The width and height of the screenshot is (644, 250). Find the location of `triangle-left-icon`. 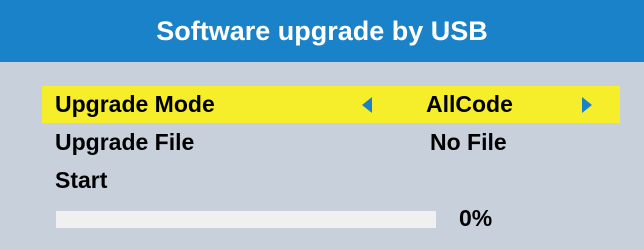

triangle-left-icon is located at coordinates (367, 104).